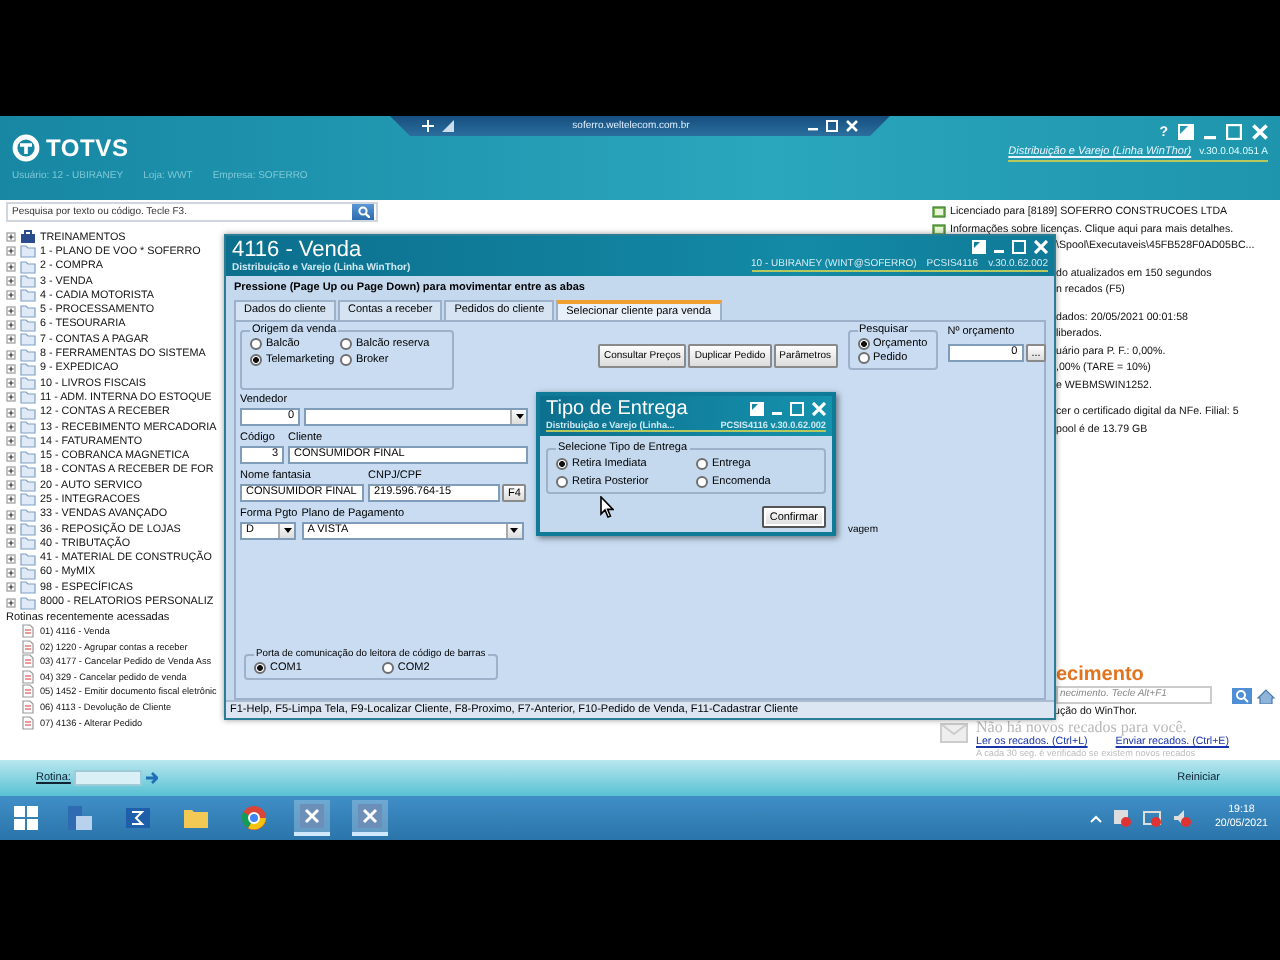  I want to click on dialog-title: Tipo de Entrega, so click(617, 409).